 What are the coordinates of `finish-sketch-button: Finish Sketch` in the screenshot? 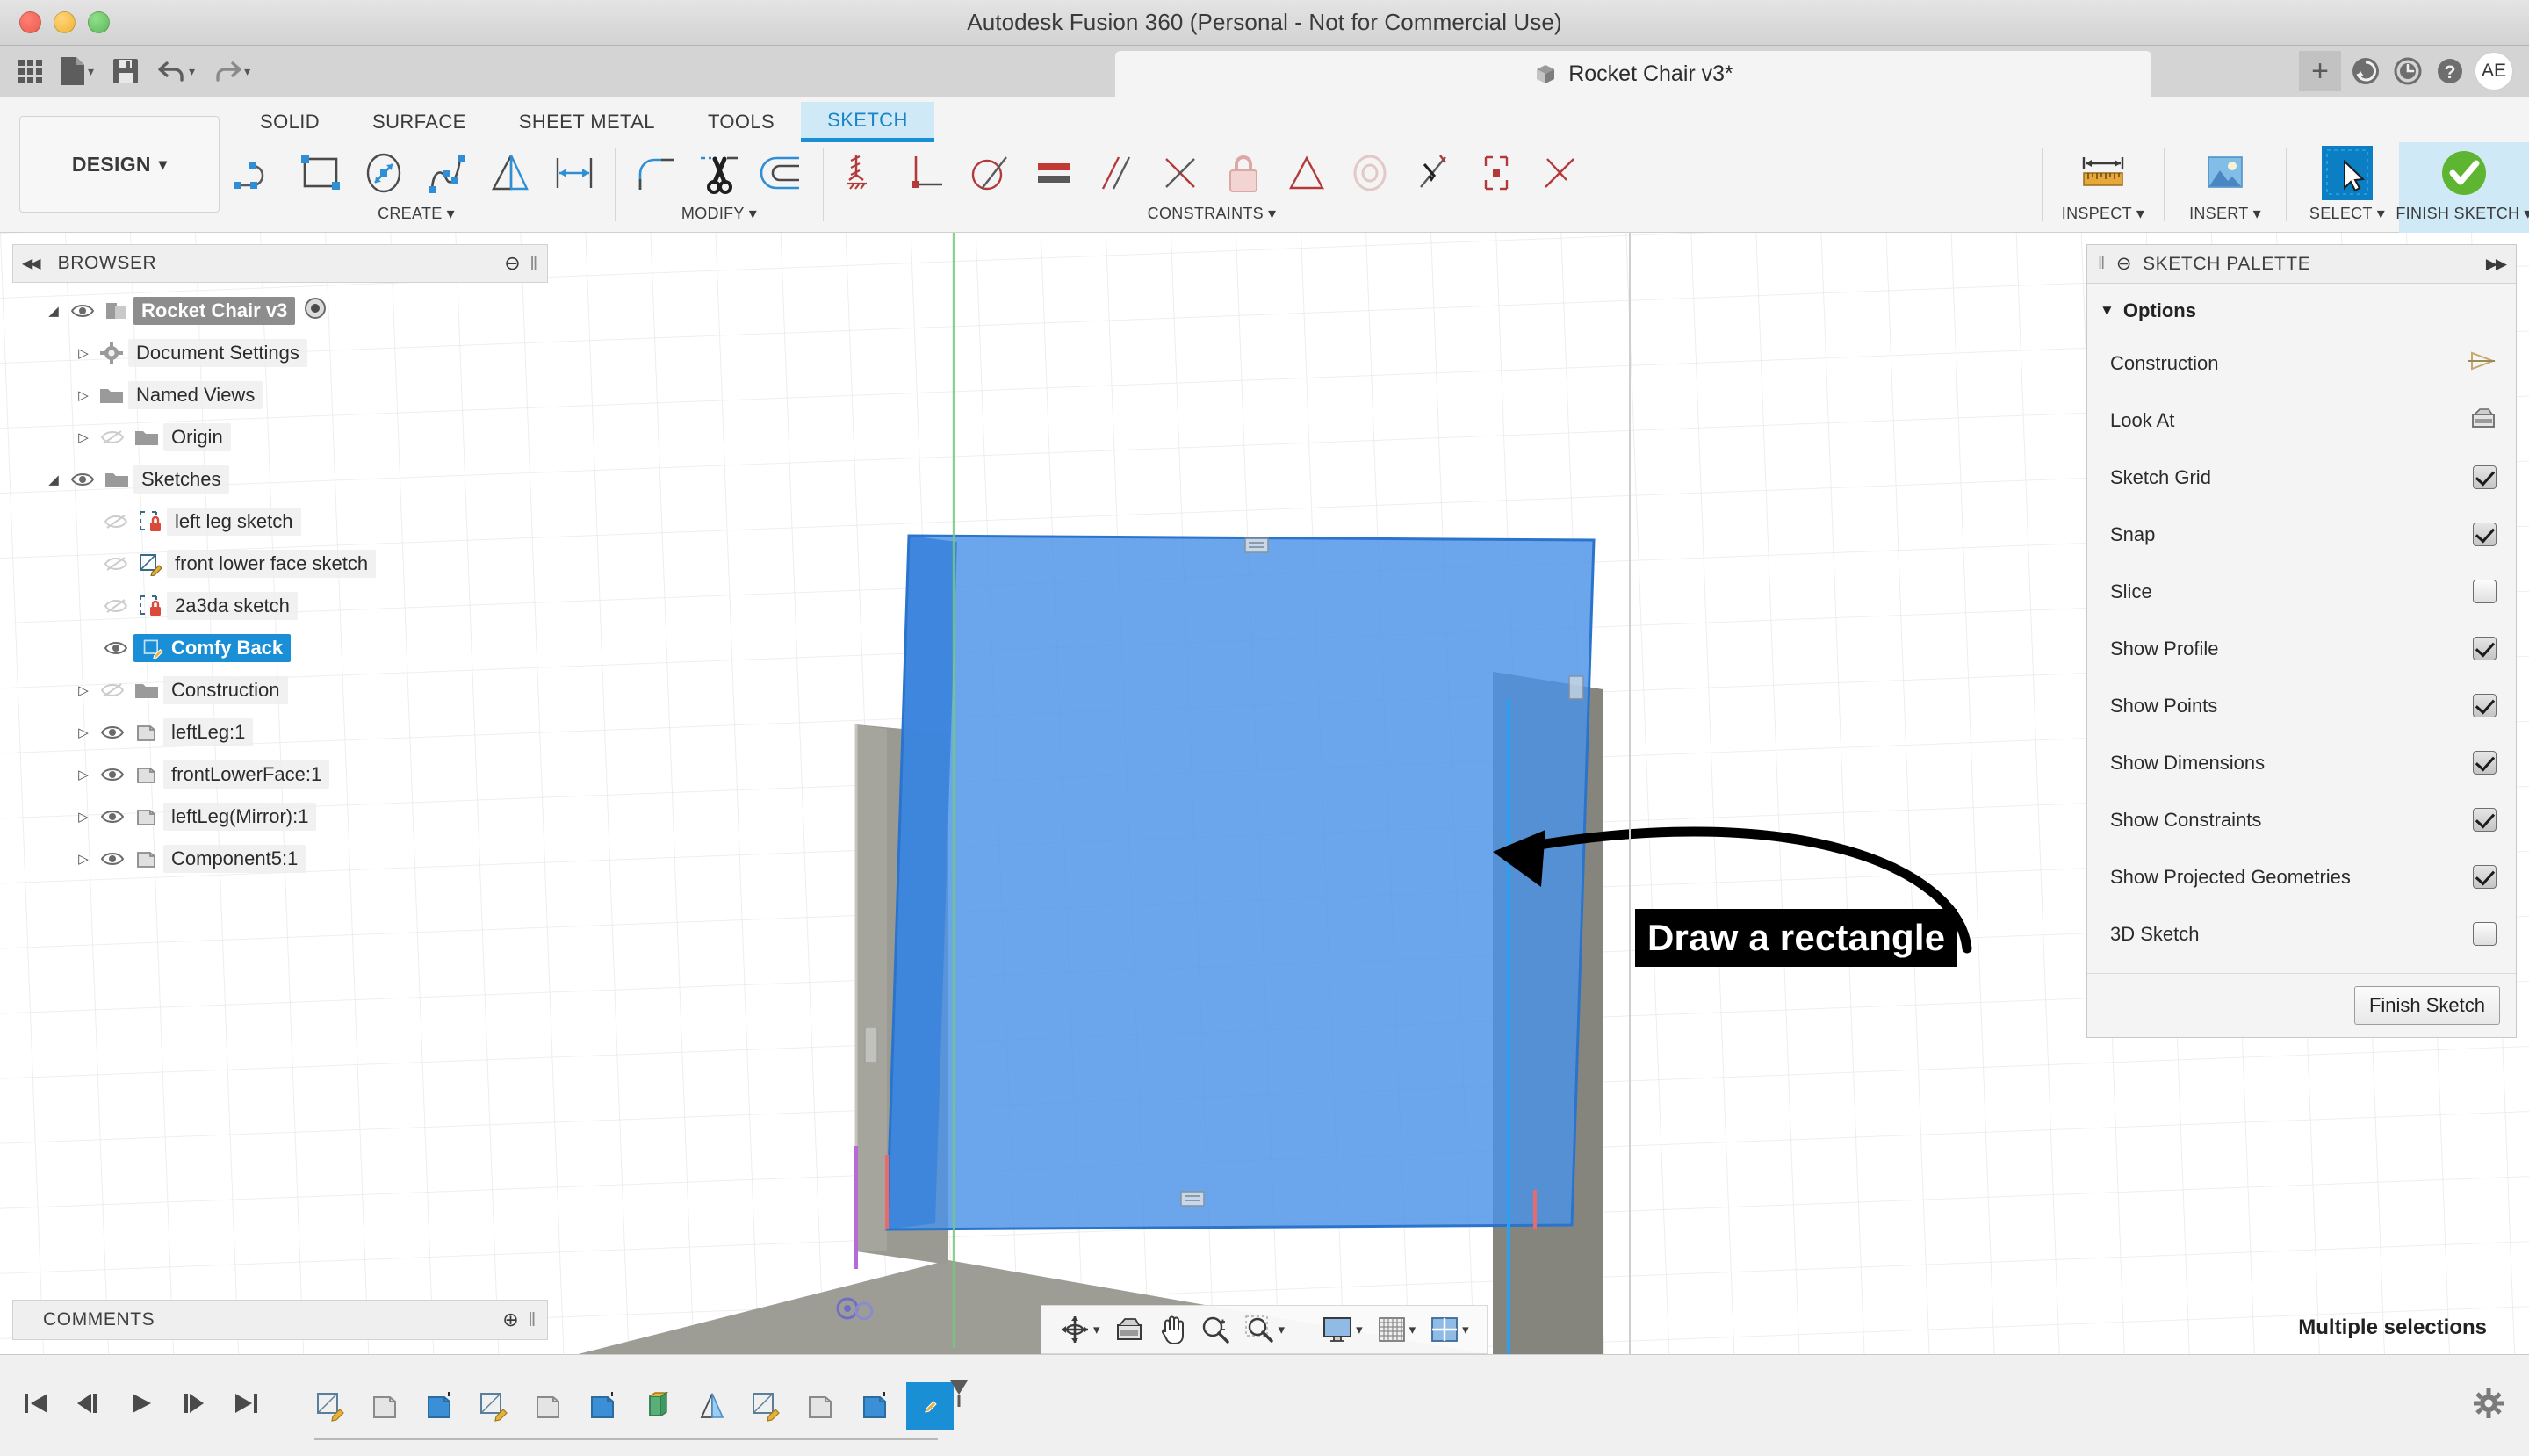 It's located at (2427, 1005).